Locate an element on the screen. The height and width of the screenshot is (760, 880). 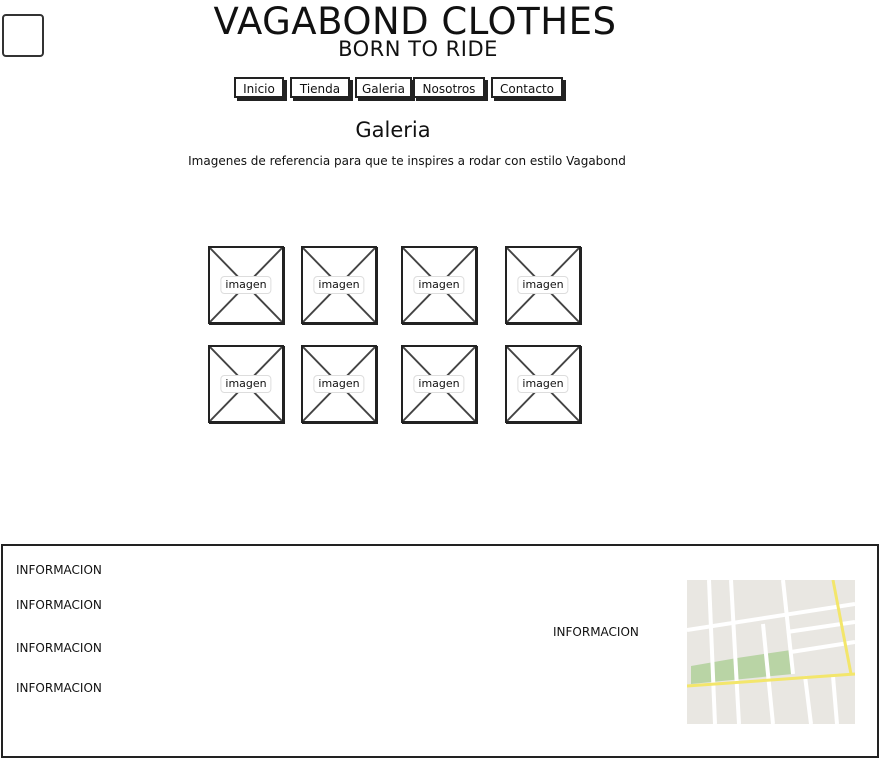
nav-item-tienda: Tienda is located at coordinates (320, 87).